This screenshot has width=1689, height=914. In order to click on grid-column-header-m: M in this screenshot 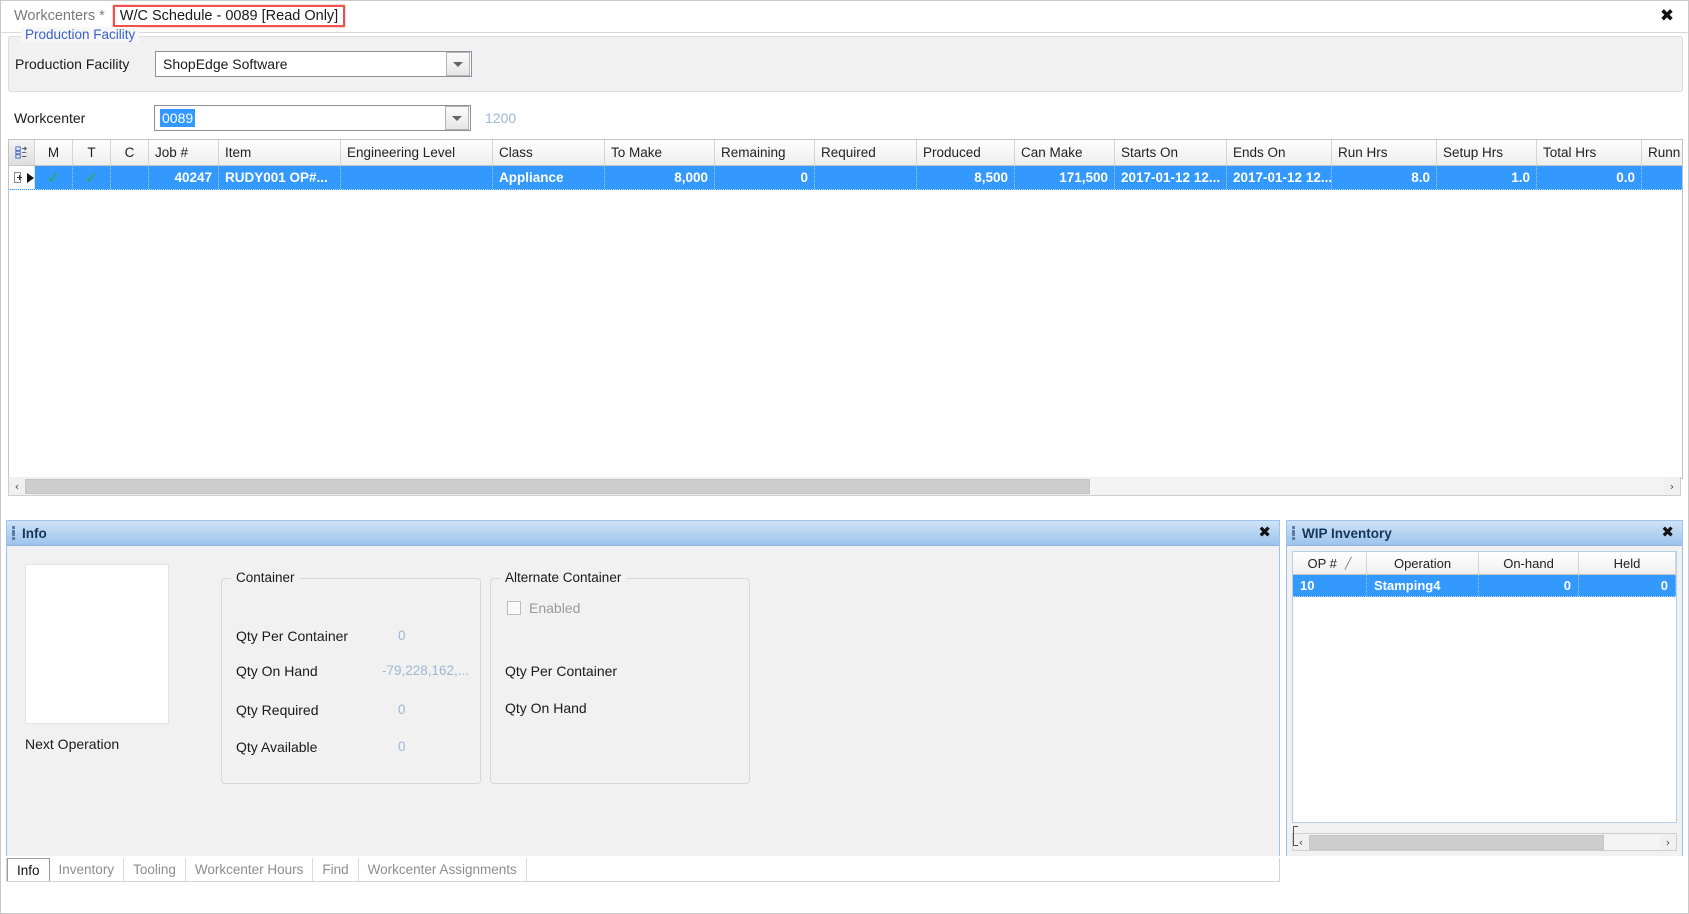, I will do `click(54, 152)`.